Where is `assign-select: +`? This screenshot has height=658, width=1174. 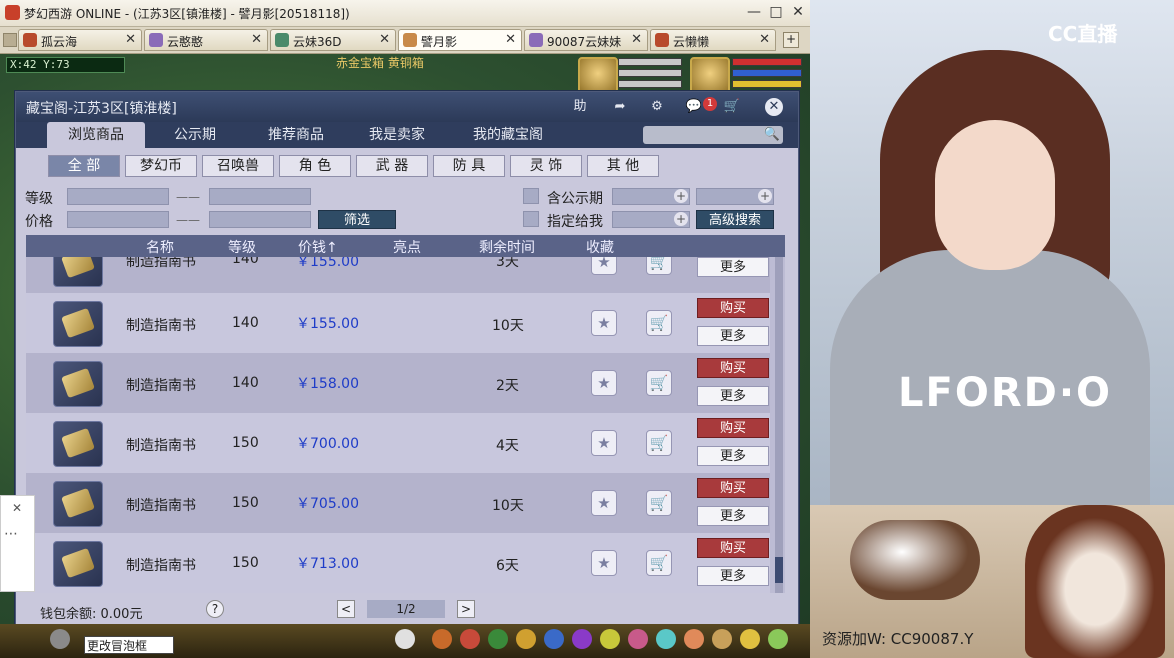
assign-select: + is located at coordinates (651, 219).